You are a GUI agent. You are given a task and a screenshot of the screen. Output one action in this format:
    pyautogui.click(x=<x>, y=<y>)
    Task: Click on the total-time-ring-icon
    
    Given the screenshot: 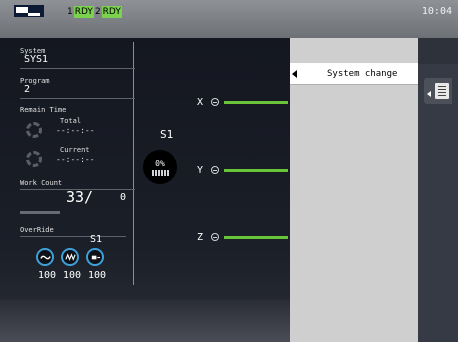 What is the action you would take?
    pyautogui.click(x=34, y=130)
    